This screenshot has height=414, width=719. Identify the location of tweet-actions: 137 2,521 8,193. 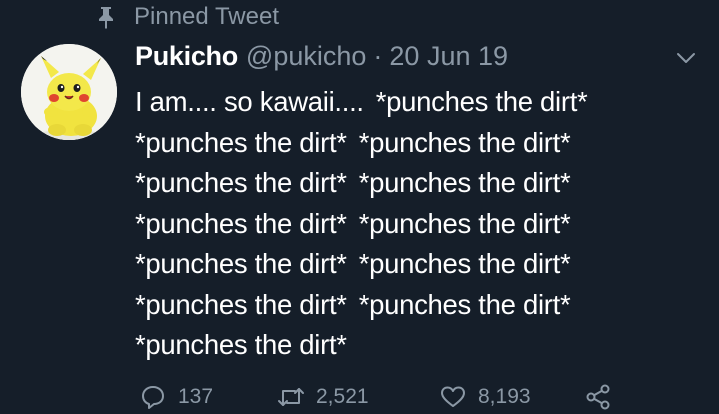
(380, 397).